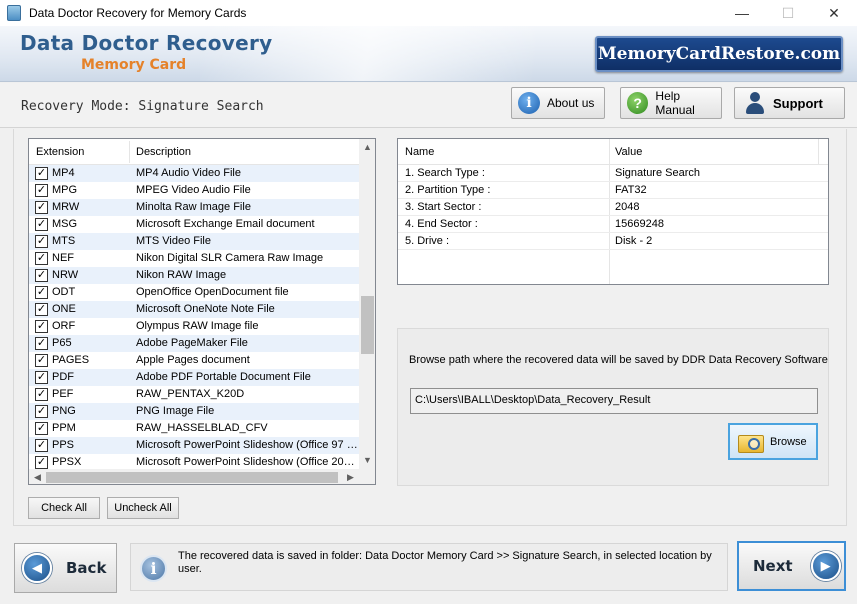 The height and width of the screenshot is (604, 857). What do you see at coordinates (194, 377) in the screenshot?
I see `extension-row: ✓ PDF Adobe PDF Portable Document File` at bounding box center [194, 377].